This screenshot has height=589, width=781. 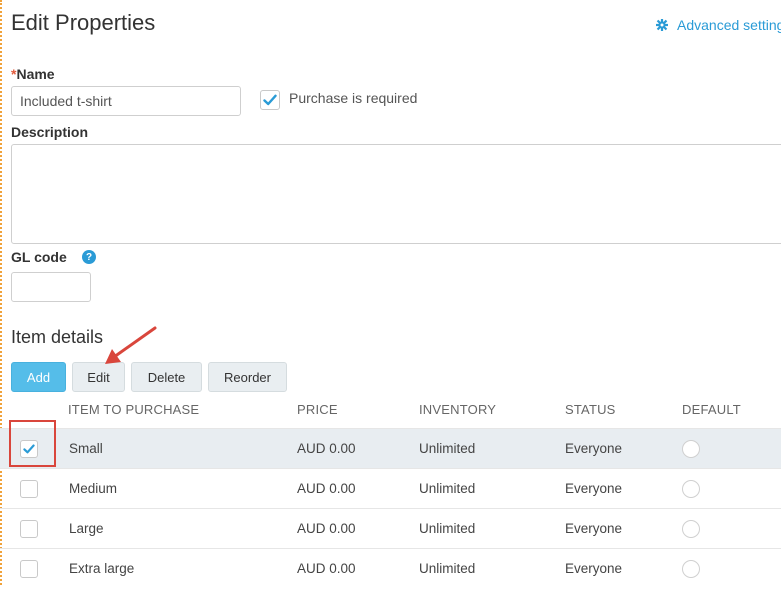 What do you see at coordinates (133, 409) in the screenshot?
I see `column-header-item: ITEM TO PURCHASE` at bounding box center [133, 409].